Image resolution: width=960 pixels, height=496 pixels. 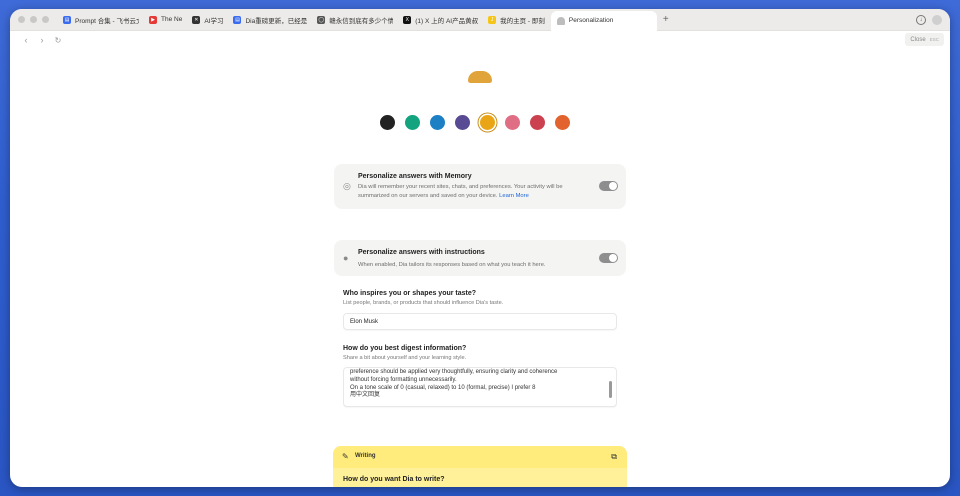 I want to click on dia-sun-icon, so click(x=480, y=77).